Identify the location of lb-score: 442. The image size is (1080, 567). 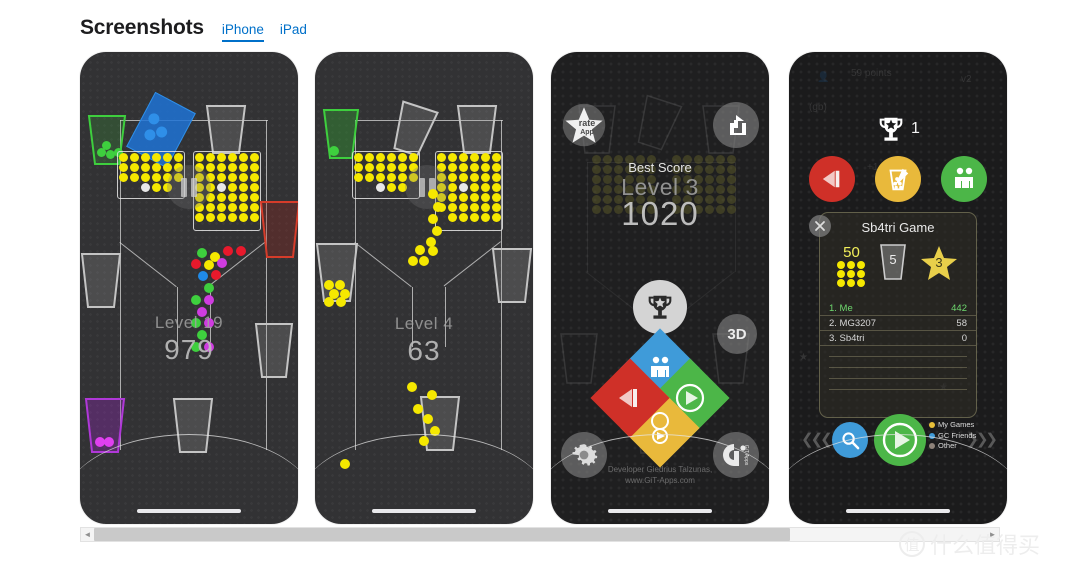
(959, 308).